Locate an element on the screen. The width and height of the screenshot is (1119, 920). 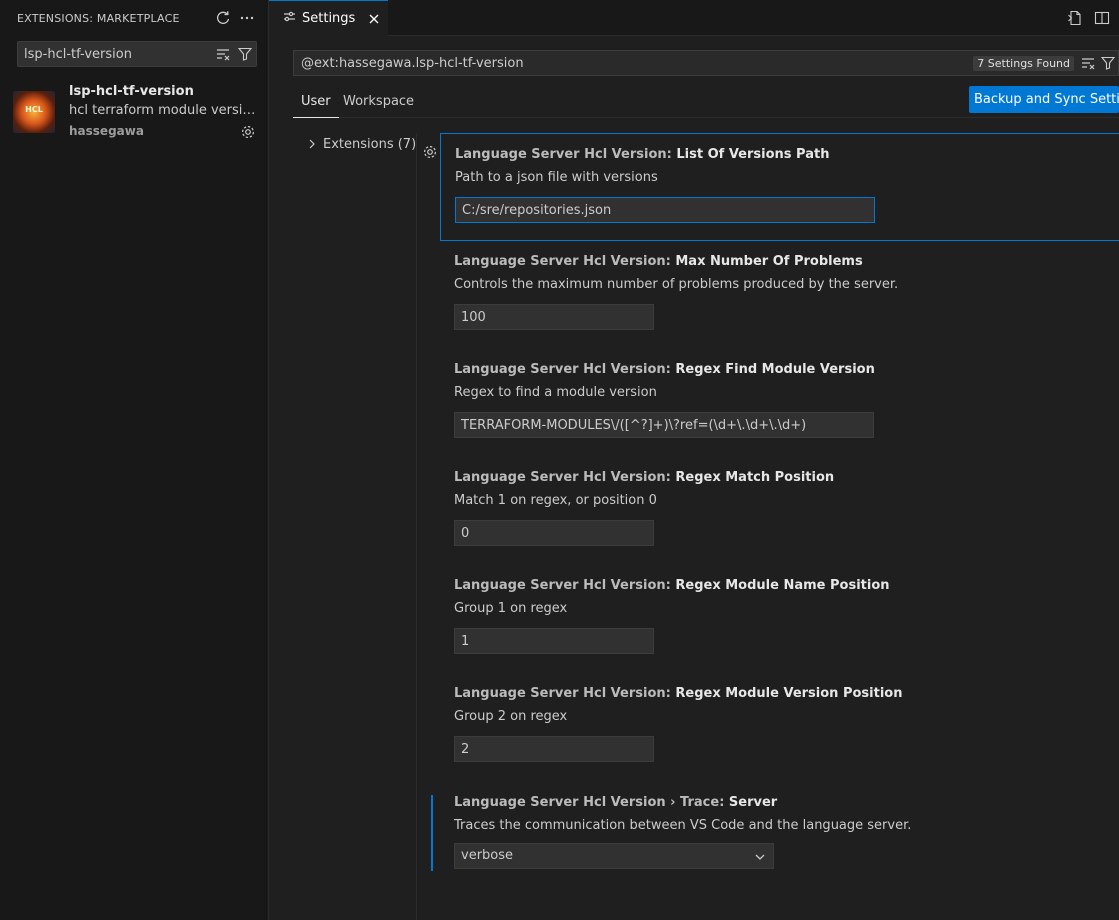
tab-label: Settings is located at coordinates (329, 18).